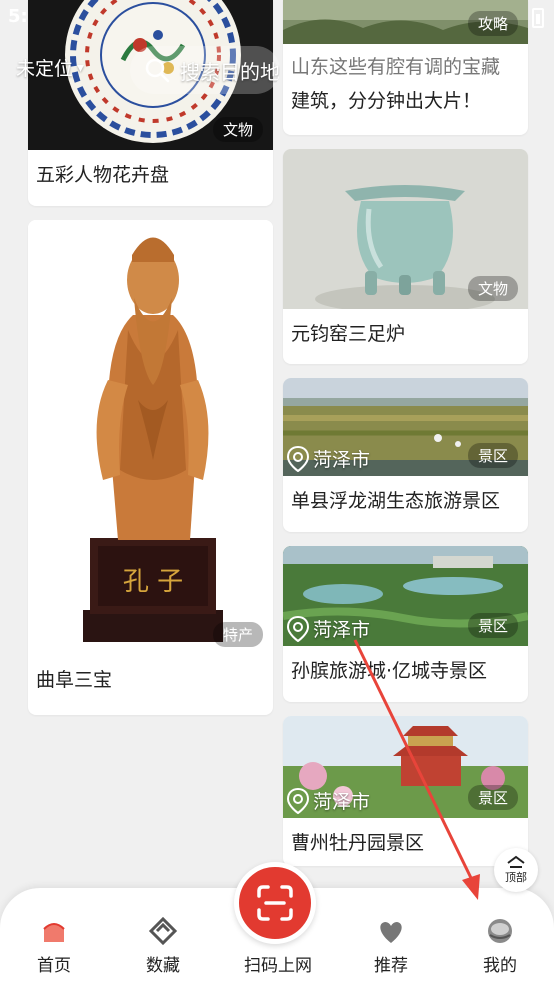 Image resolution: width=554 pixels, height=984 pixels. I want to click on location-selector: 未定位 ▾, so click(50, 67).